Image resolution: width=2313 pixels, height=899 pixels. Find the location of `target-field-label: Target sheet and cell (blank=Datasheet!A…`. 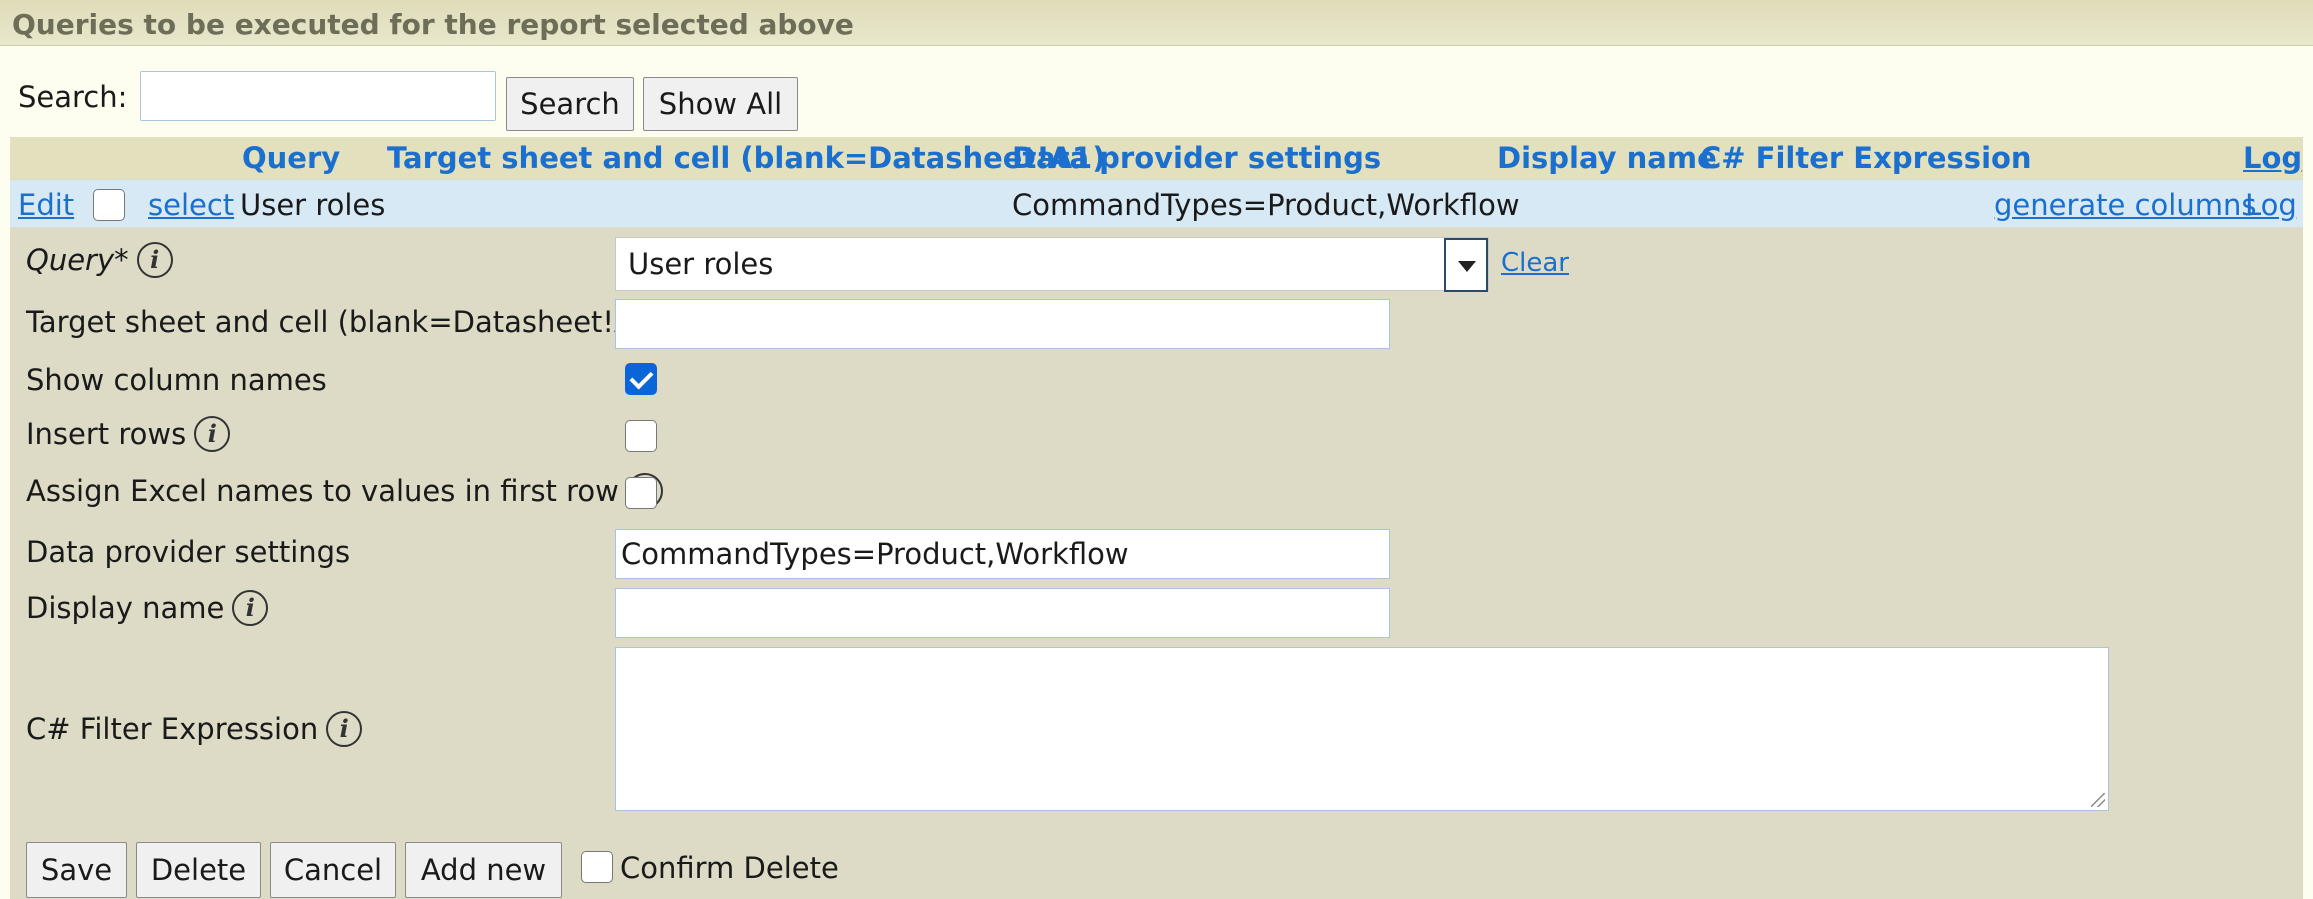

target-field-label: Target sheet and cell (blank=Datasheet!A… is located at coordinates (345, 322).